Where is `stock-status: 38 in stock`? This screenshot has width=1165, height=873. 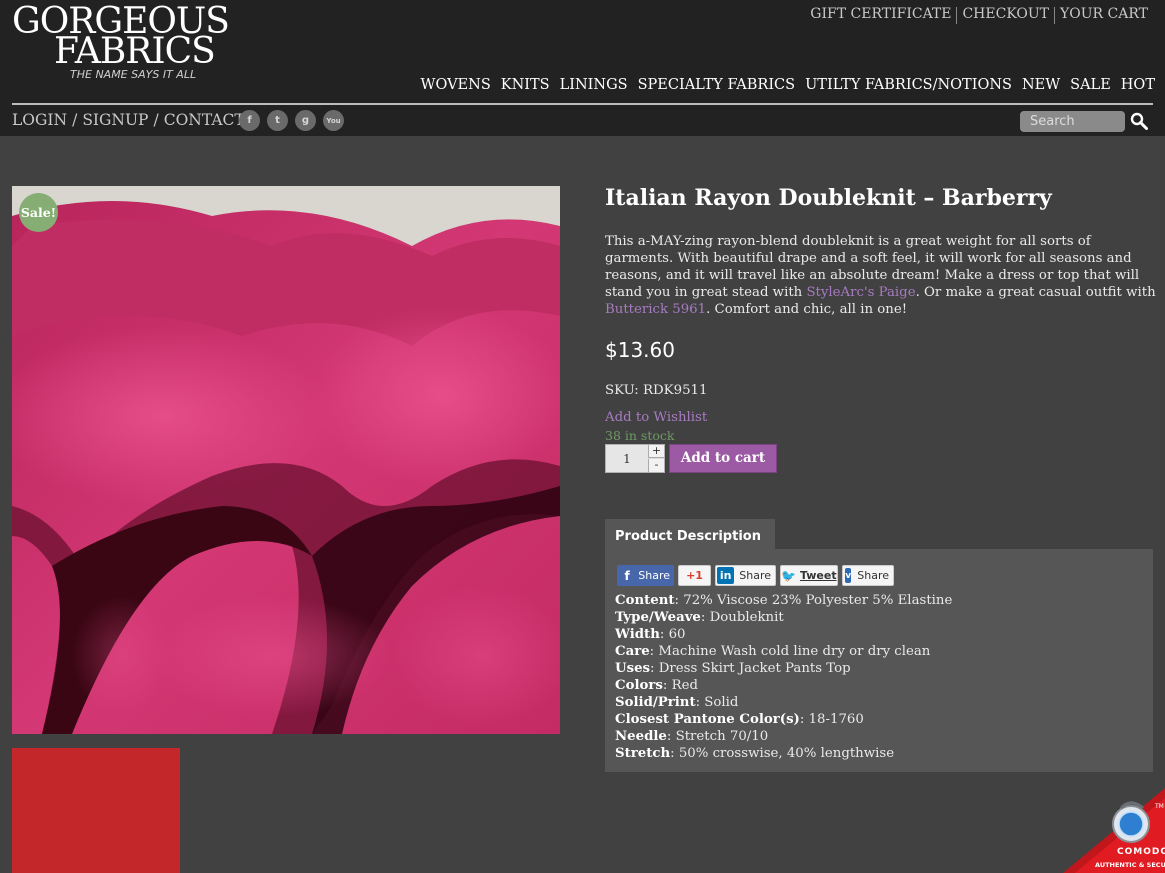
stock-status: 38 in stock is located at coordinates (640, 435).